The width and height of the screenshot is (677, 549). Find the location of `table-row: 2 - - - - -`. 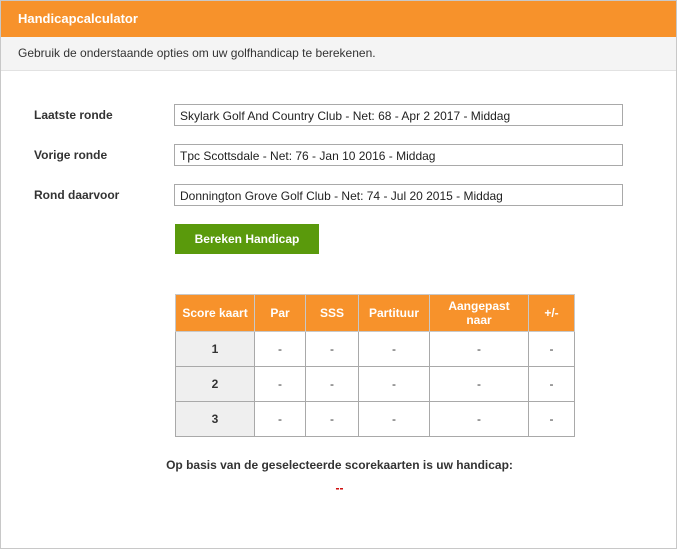

table-row: 2 - - - - - is located at coordinates (375, 384).